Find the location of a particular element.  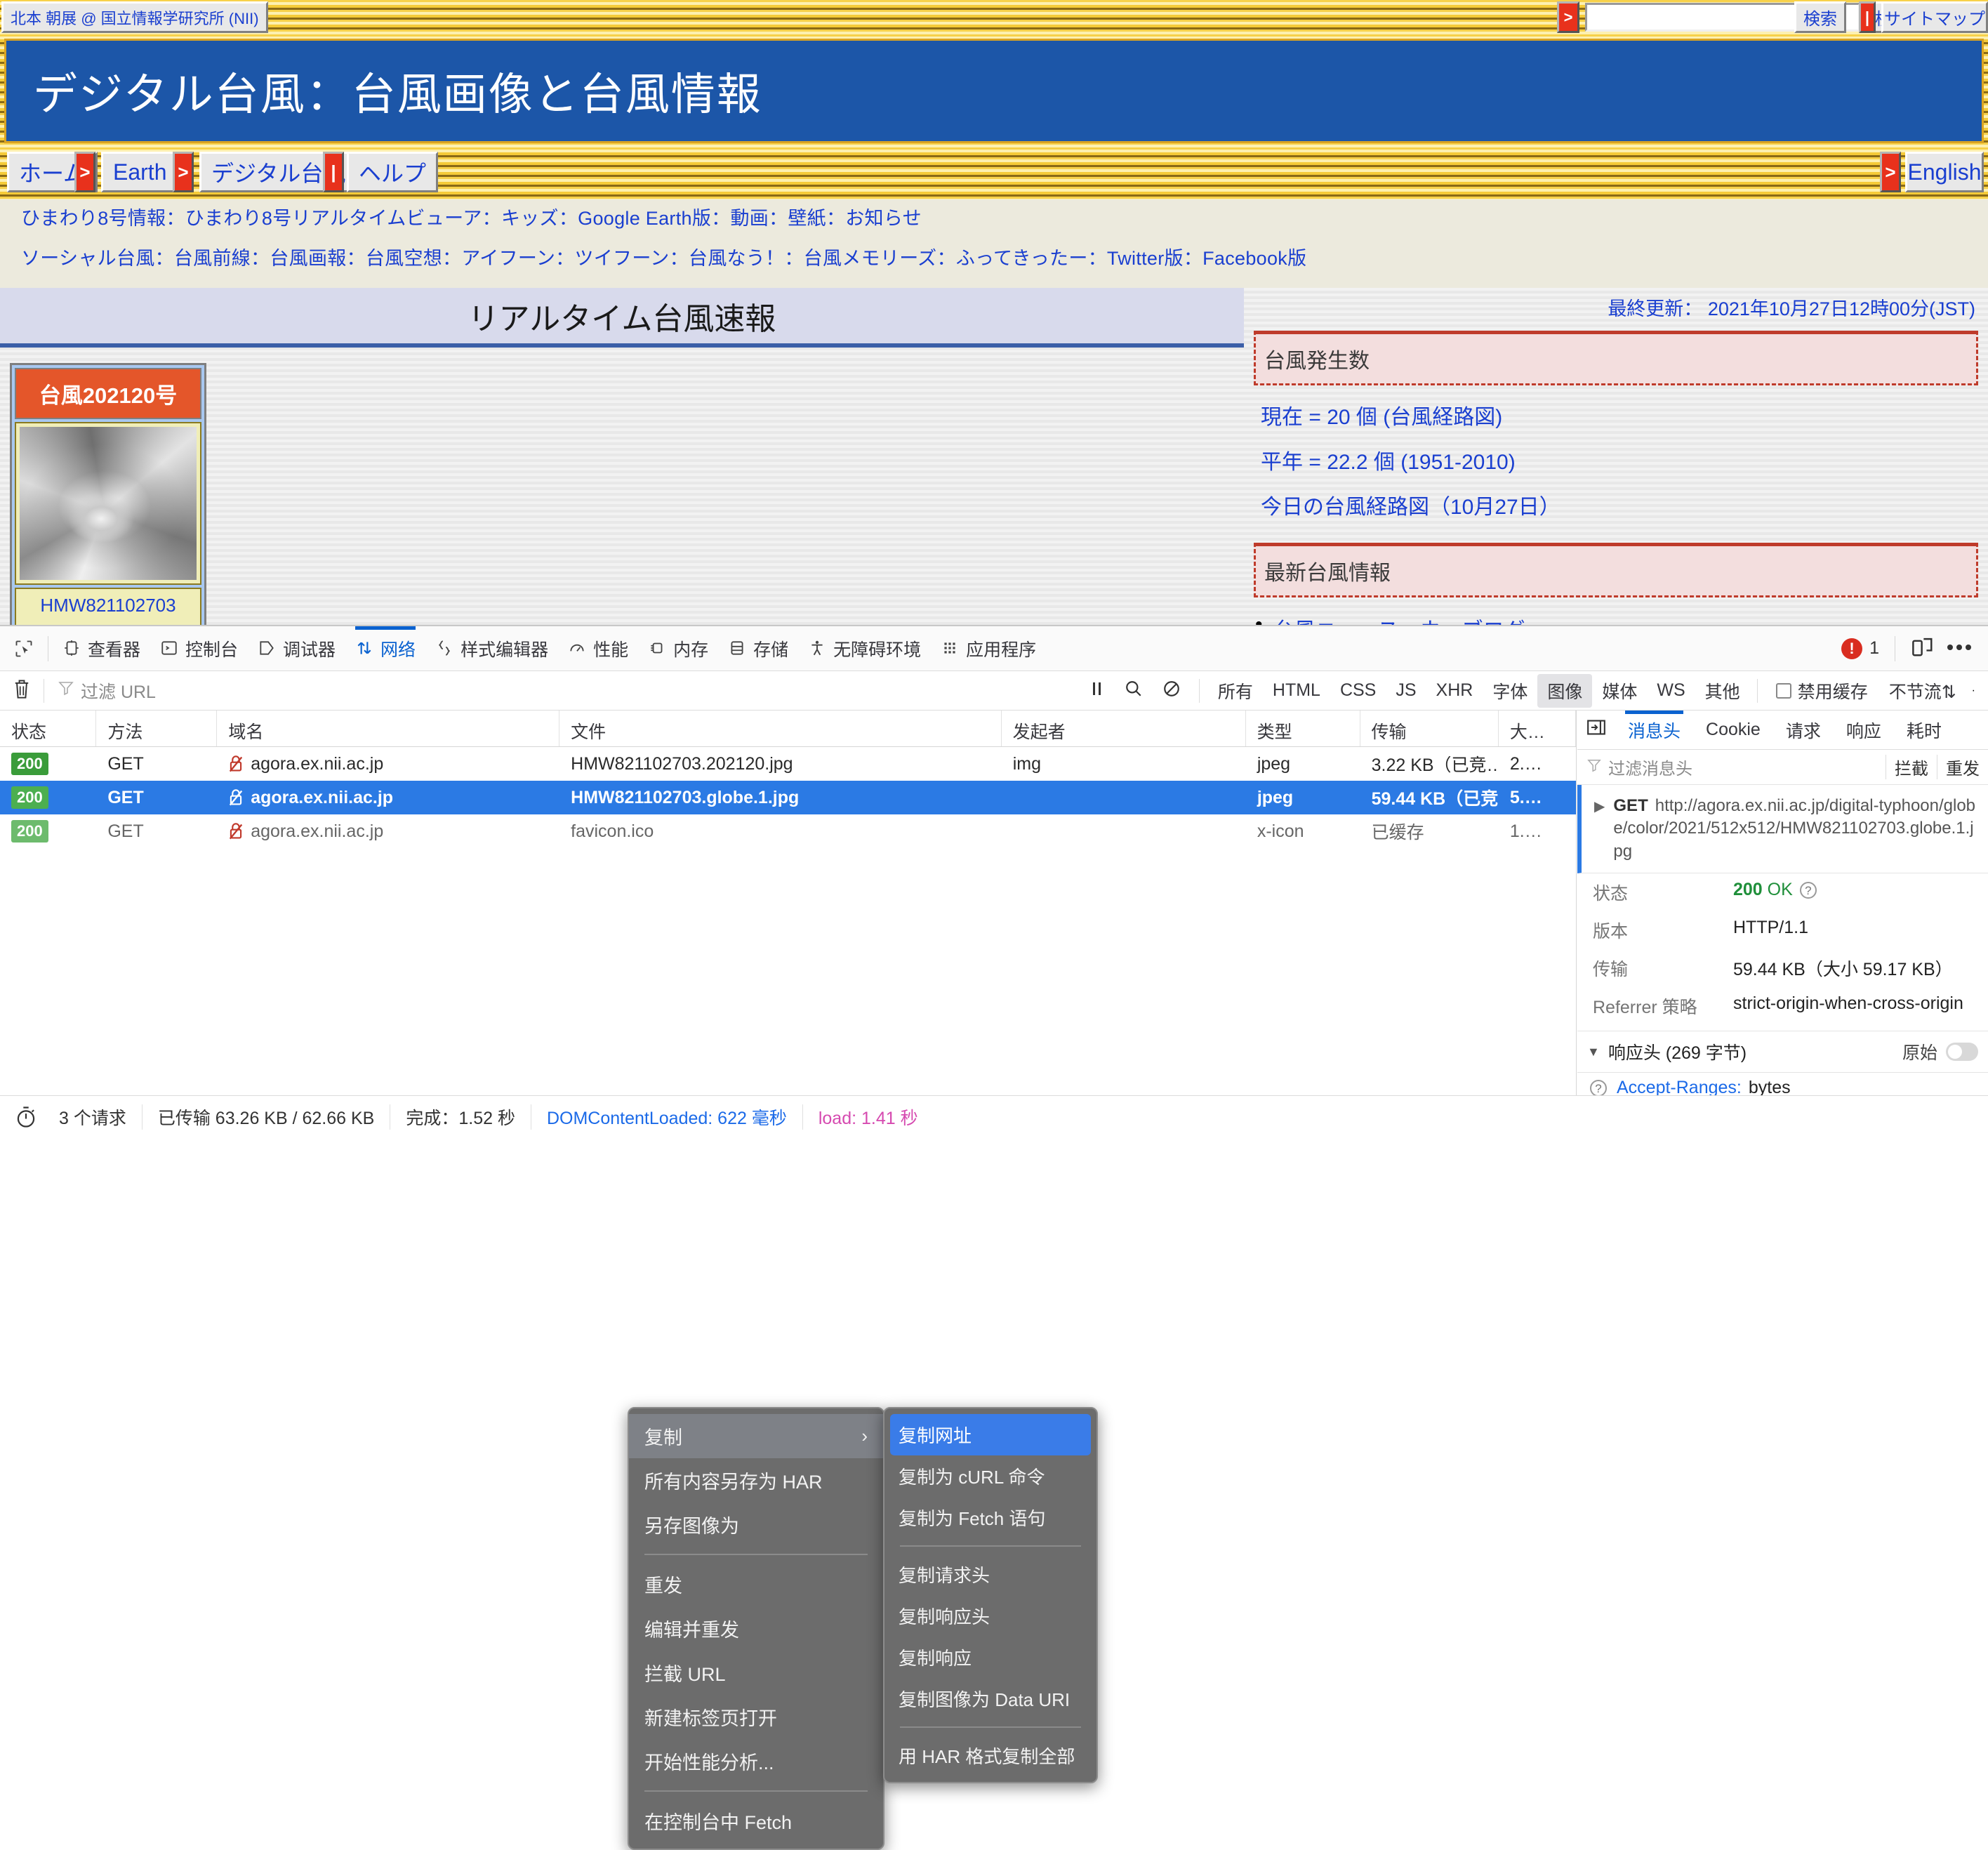

submenu-item-copy-url: 复制网址 is located at coordinates (991, 1434).